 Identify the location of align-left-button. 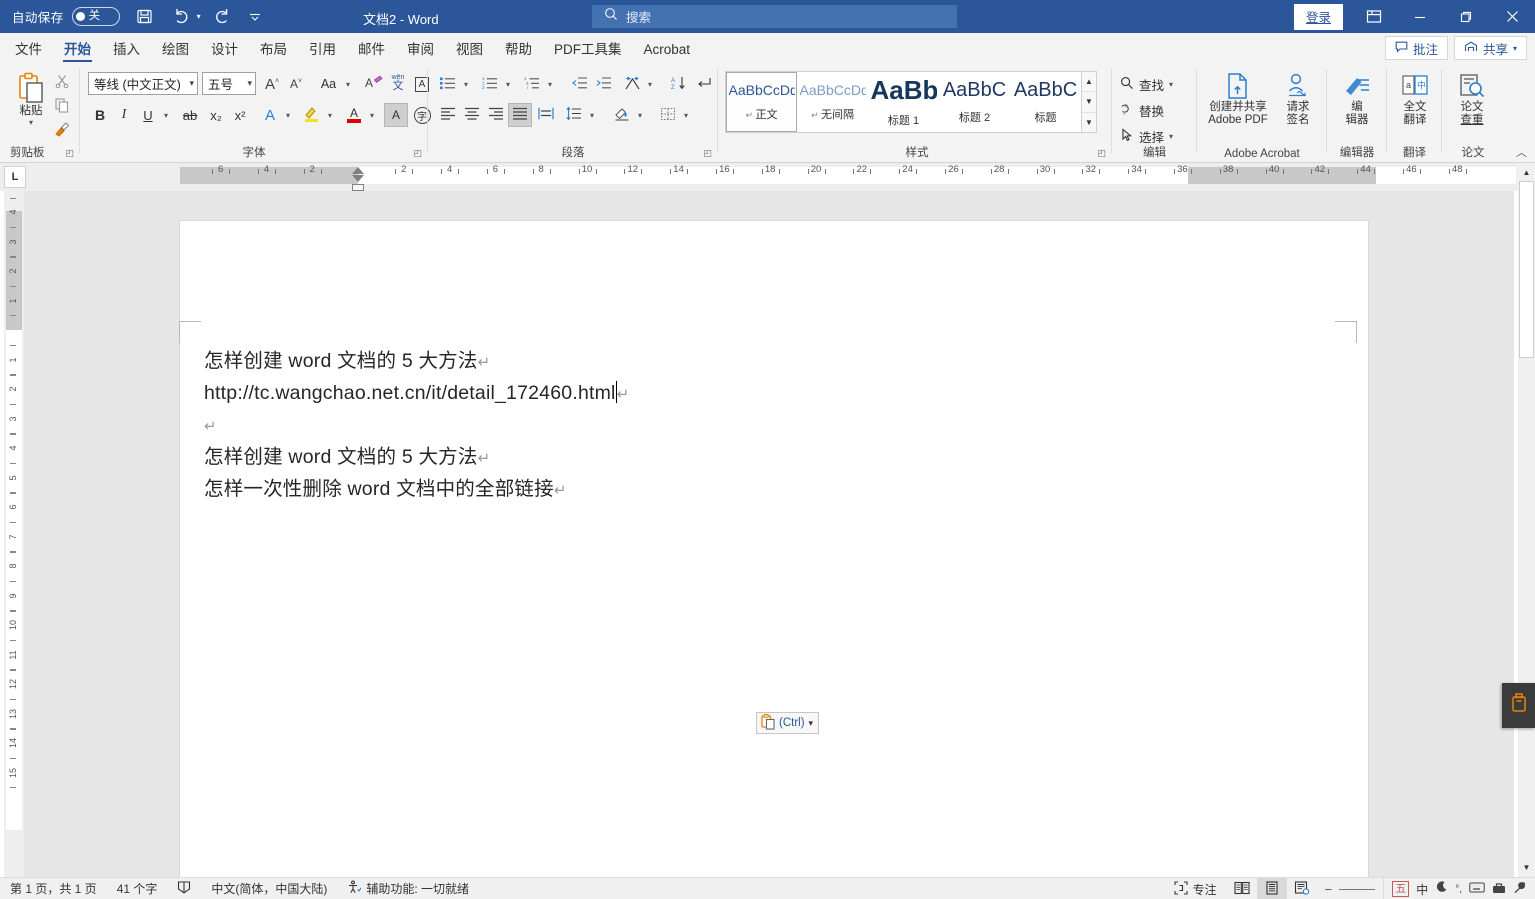
(448, 115).